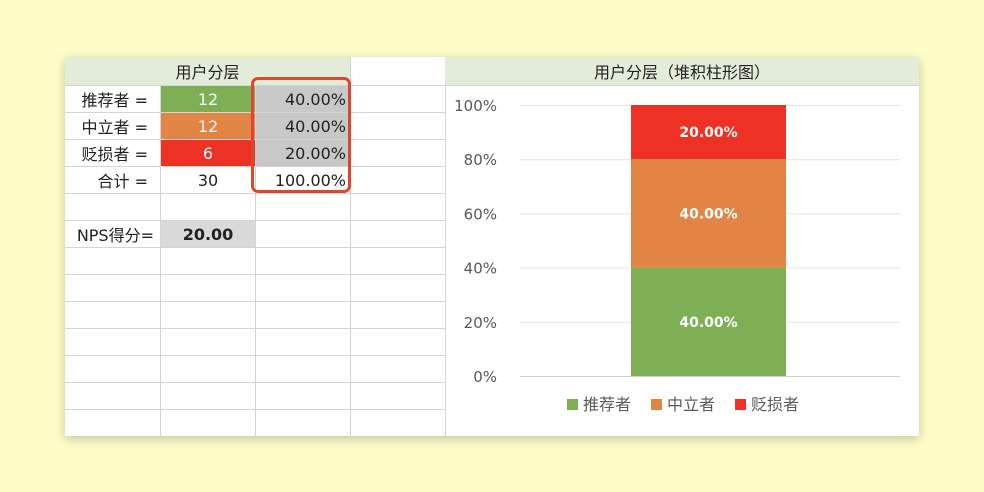 The height and width of the screenshot is (492, 984). I want to click on promoter-count: 12, so click(208, 99).